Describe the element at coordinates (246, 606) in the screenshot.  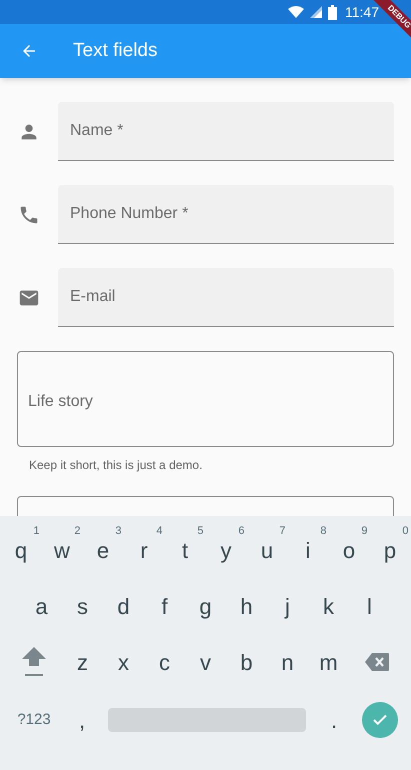
I see `keyboard-key: h` at that location.